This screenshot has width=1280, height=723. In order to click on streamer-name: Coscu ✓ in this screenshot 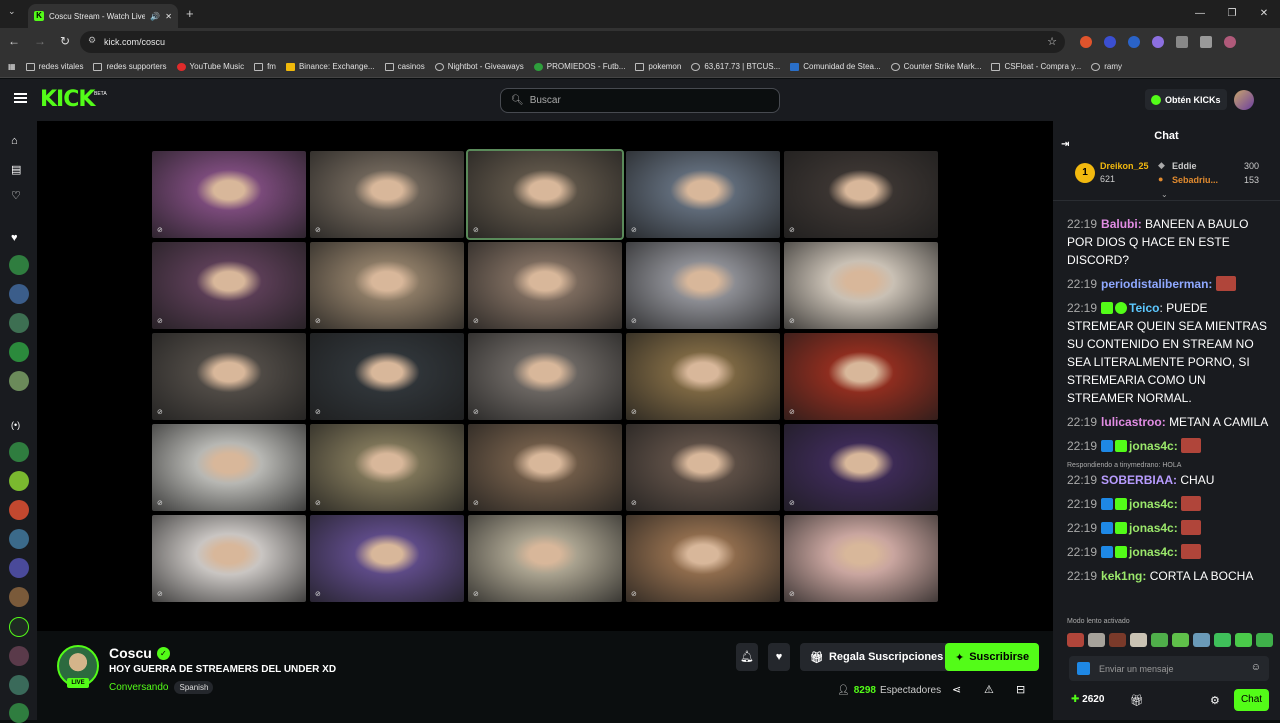, I will do `click(139, 653)`.